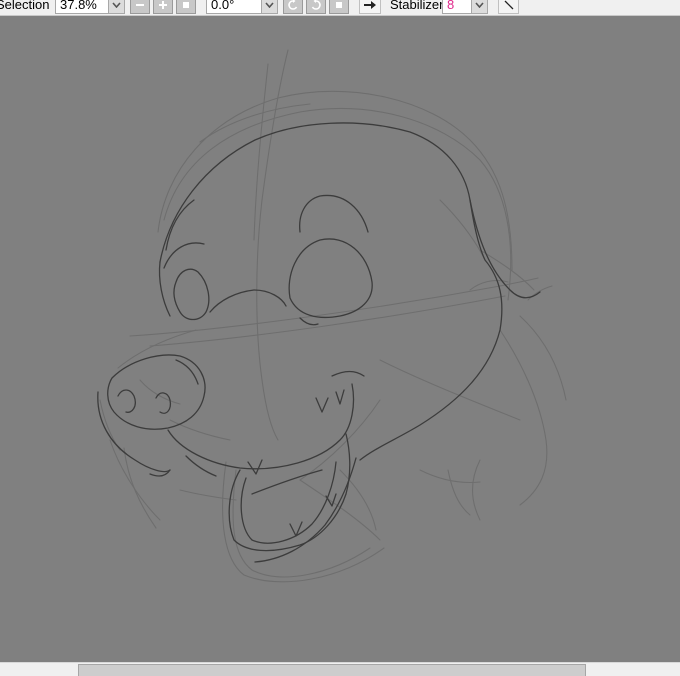  I want to click on rotation-field: 0.0°, so click(234, 7).